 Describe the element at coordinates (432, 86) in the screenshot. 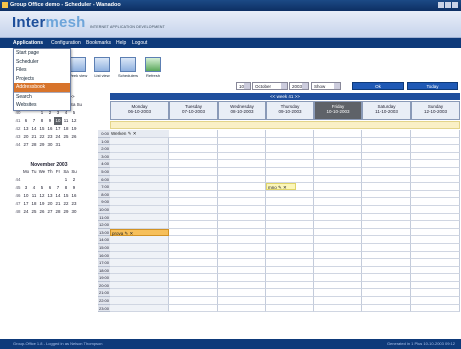

I see `today-button: Today` at that location.